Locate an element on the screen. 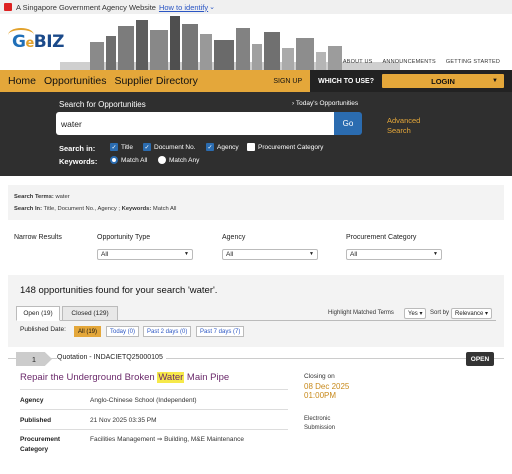  option-document-no-label: Document No. is located at coordinates (175, 147).